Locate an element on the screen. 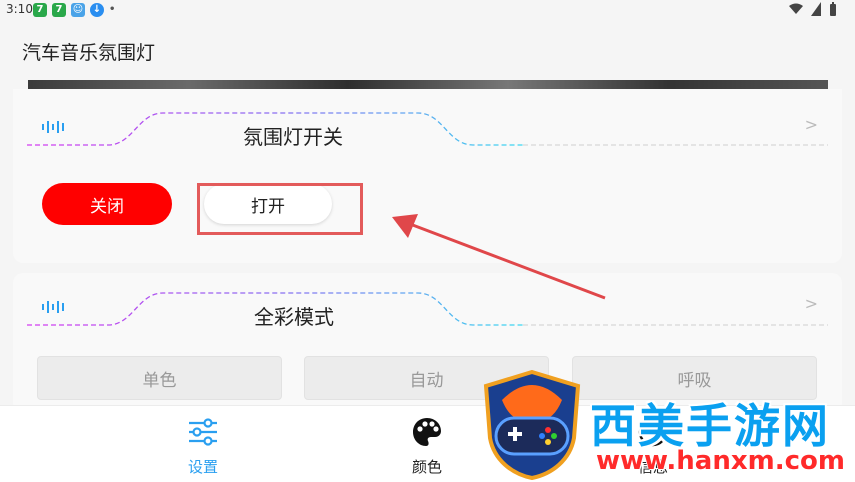 The height and width of the screenshot is (482, 855). nav-tab-settings: 设置 is located at coordinates (203, 444).